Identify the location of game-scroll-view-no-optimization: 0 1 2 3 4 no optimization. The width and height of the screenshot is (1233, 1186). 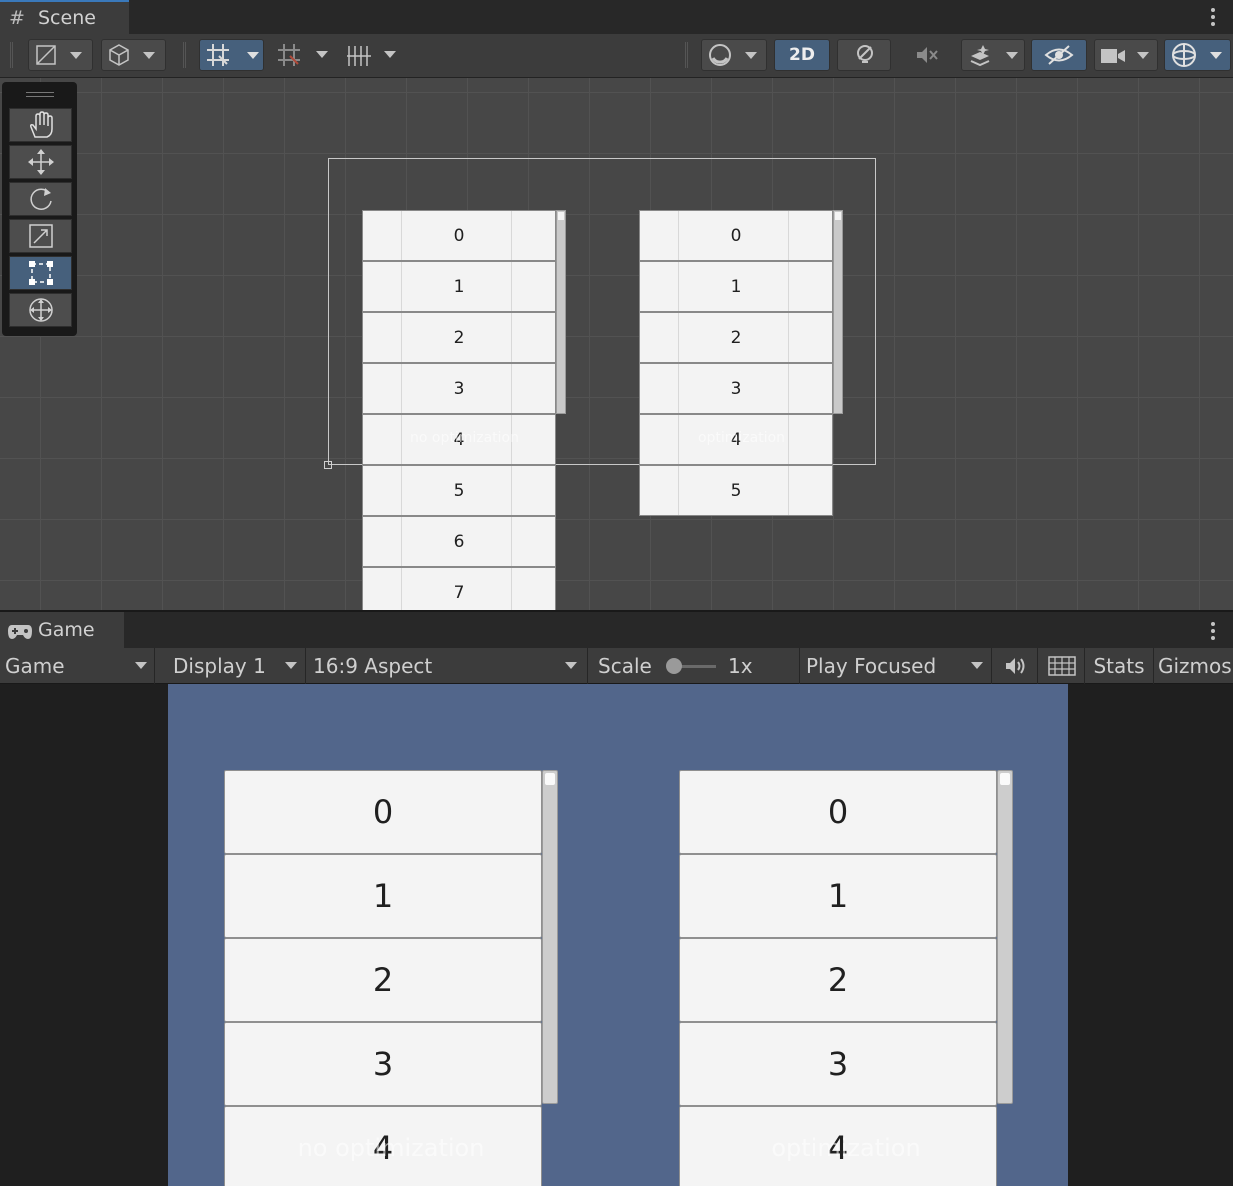
(391, 978).